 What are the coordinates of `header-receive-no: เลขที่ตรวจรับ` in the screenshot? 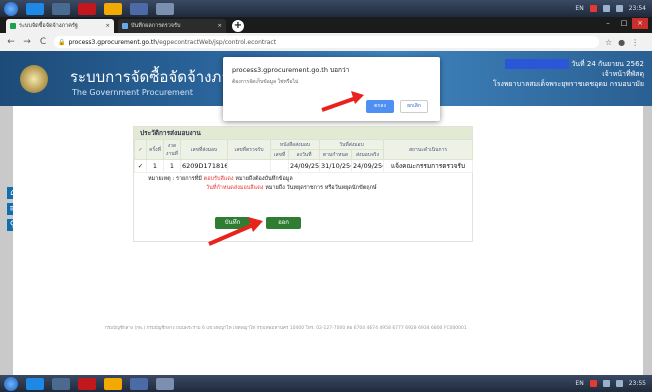 It's located at (249, 149).